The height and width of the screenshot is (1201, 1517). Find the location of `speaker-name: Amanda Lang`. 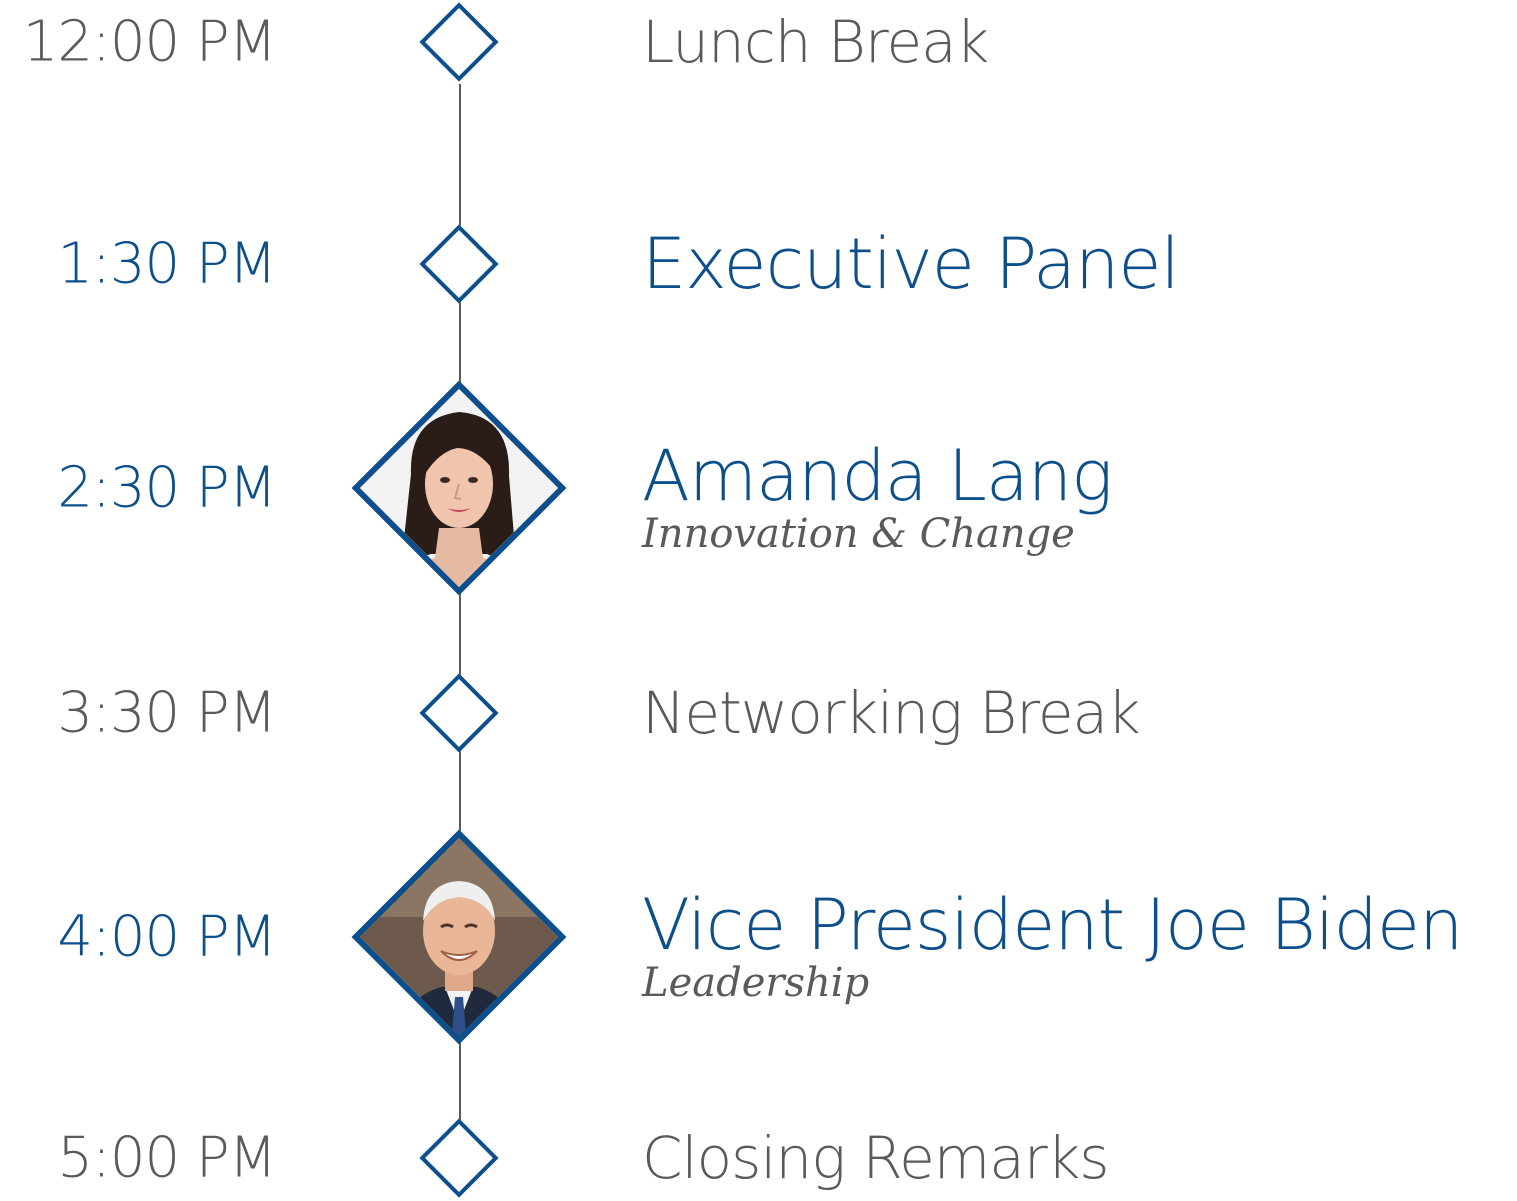

speaker-name: Amanda Lang is located at coordinates (877, 476).